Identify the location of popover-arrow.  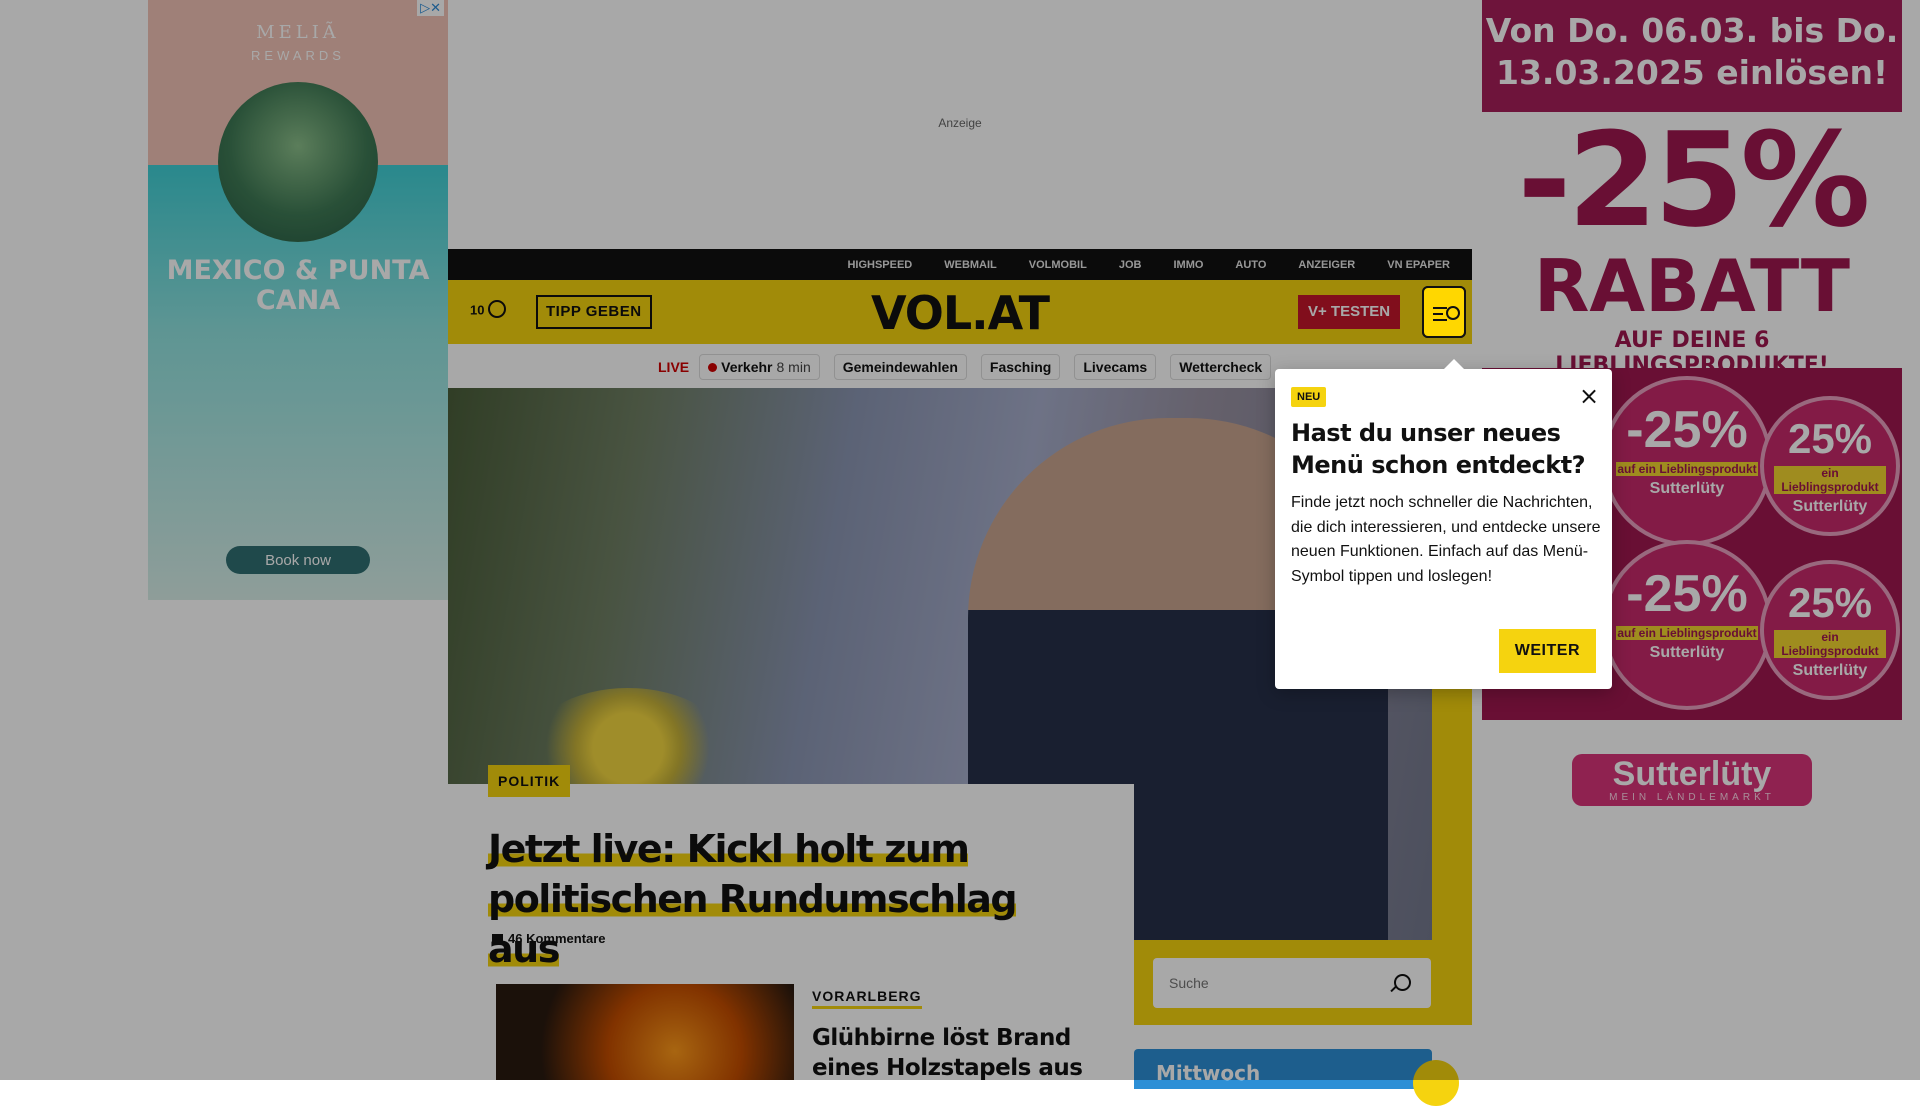
(1454, 364).